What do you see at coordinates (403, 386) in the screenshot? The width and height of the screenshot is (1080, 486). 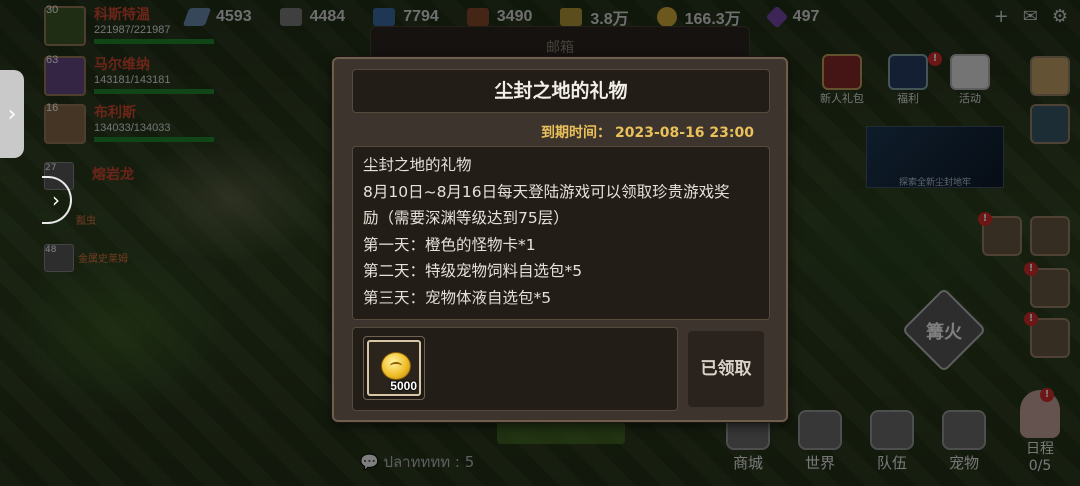 I see `reward-count: 5000` at bounding box center [403, 386].